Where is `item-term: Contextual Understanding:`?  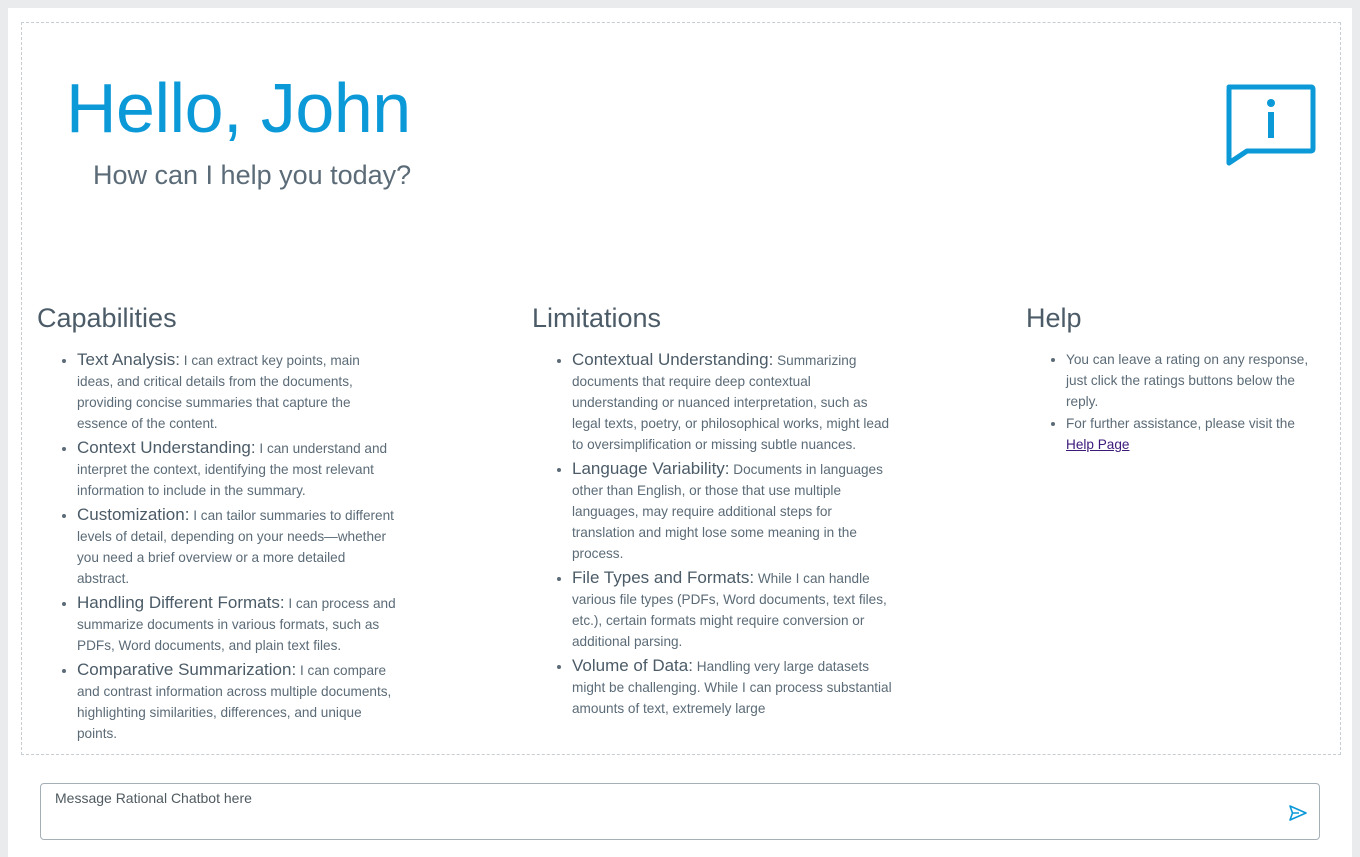
item-term: Contextual Understanding: is located at coordinates (673, 359).